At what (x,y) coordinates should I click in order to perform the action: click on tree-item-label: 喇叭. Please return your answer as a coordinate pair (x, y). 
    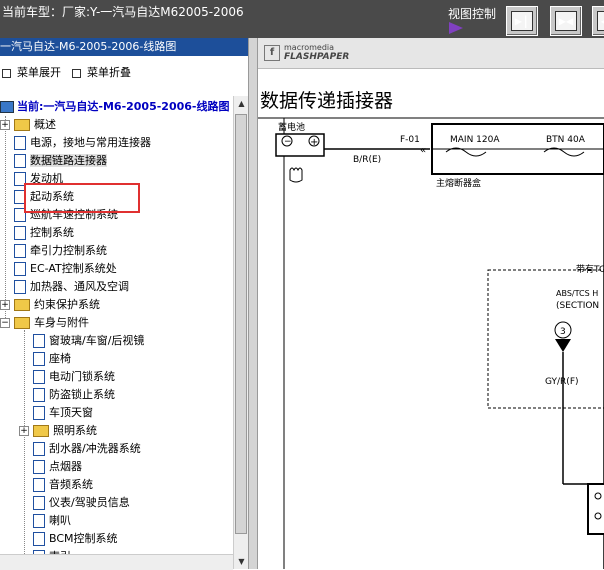
    Looking at the image, I should click on (60, 520).